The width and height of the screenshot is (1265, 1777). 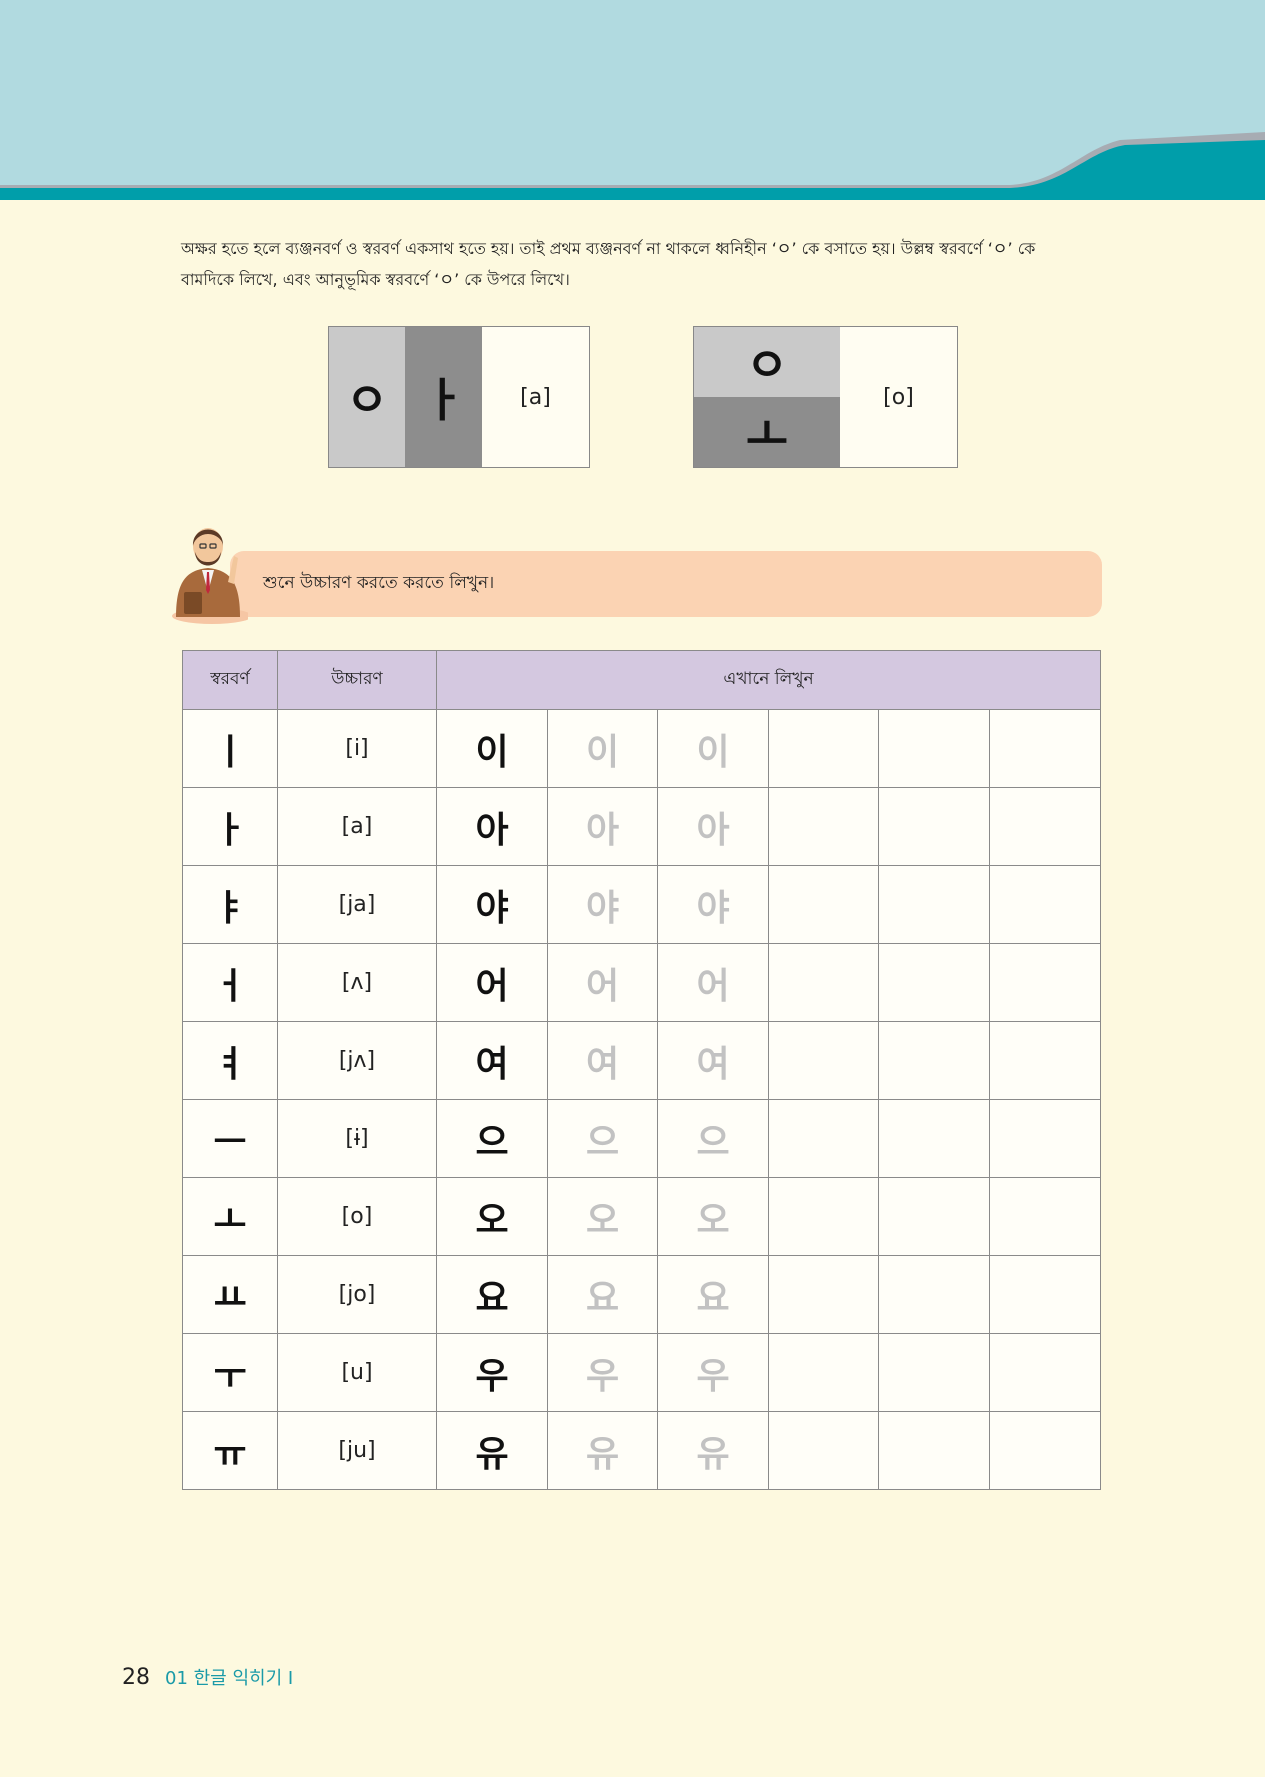 I want to click on demo-pronunciation: [o], so click(x=898, y=397).